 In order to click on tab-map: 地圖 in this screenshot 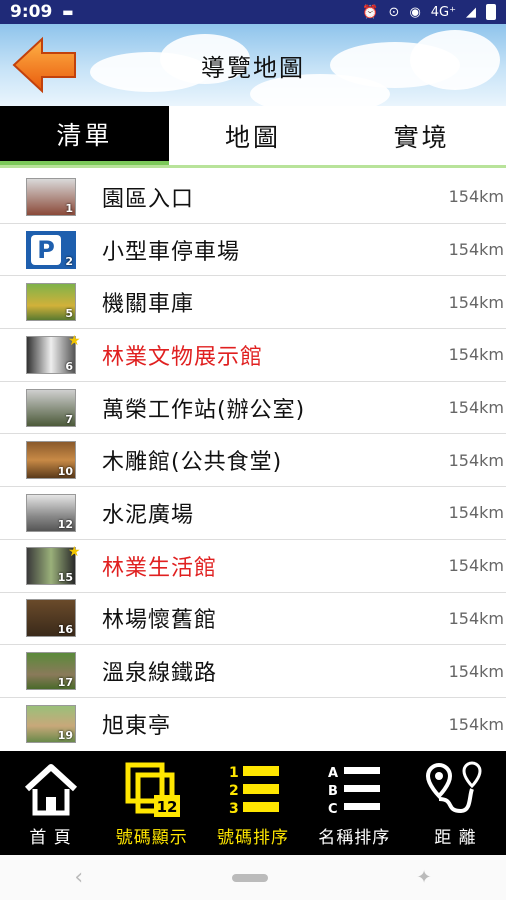, I will do `click(253, 135)`.